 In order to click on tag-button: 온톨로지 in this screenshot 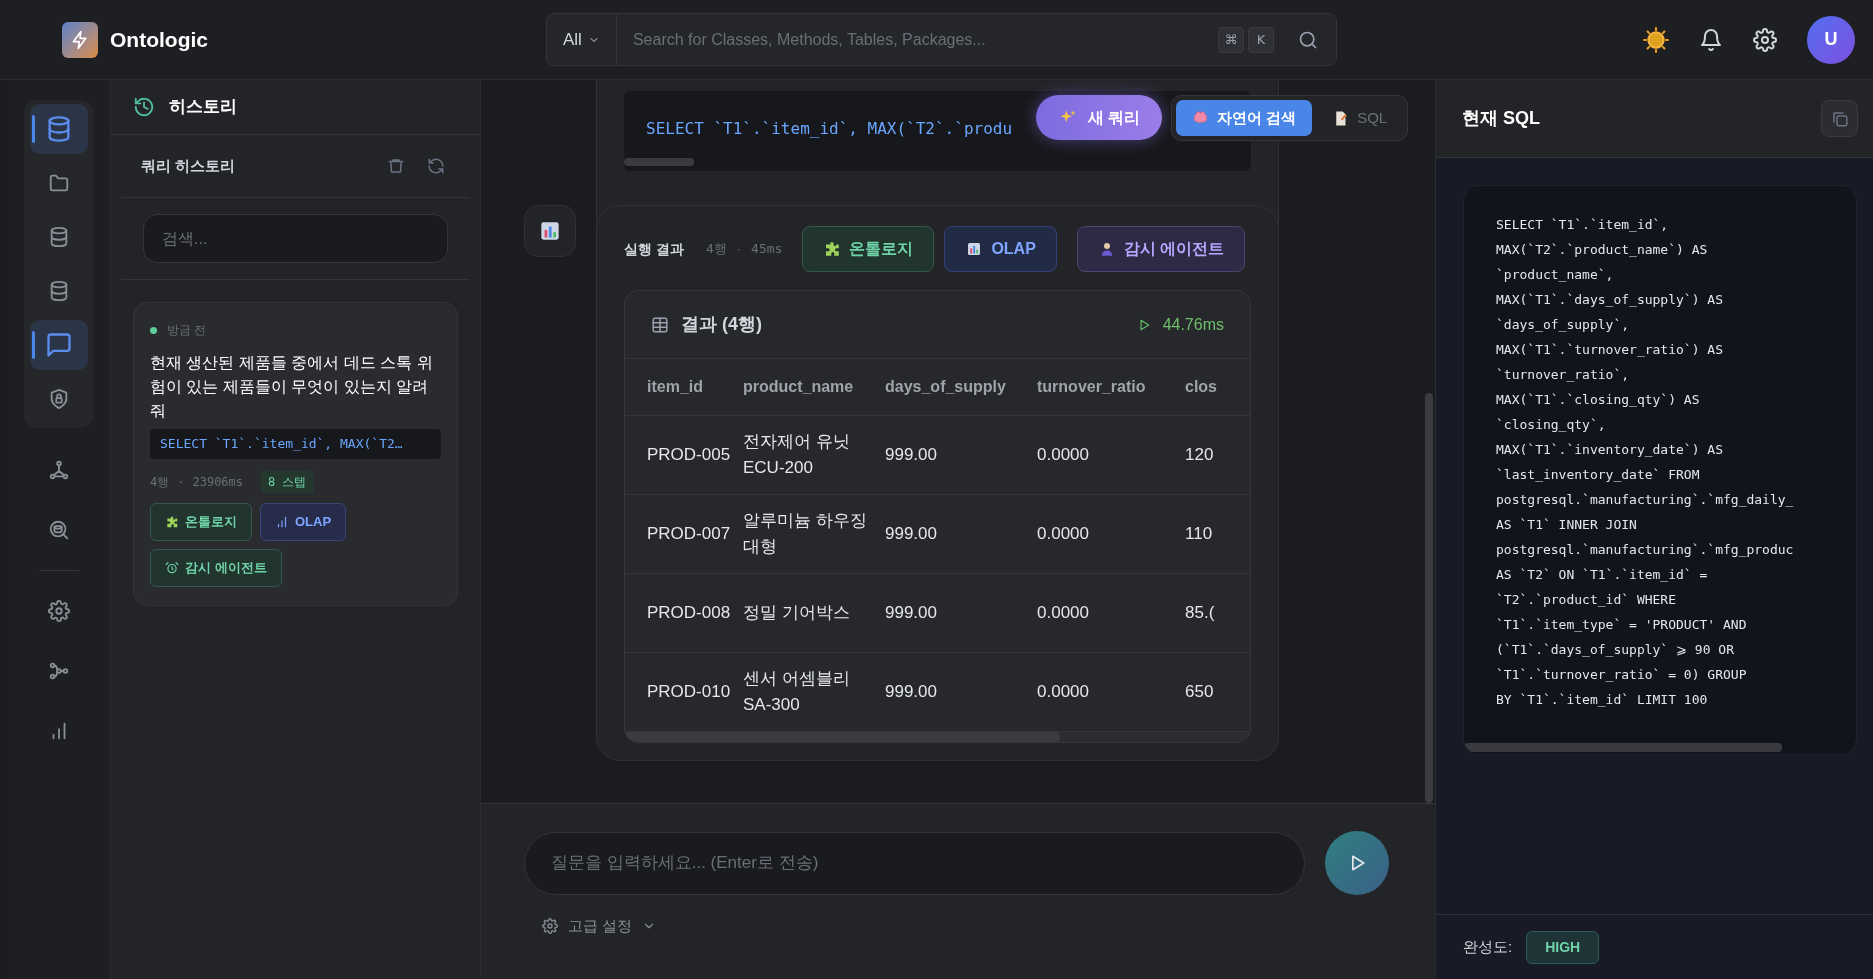, I will do `click(201, 521)`.